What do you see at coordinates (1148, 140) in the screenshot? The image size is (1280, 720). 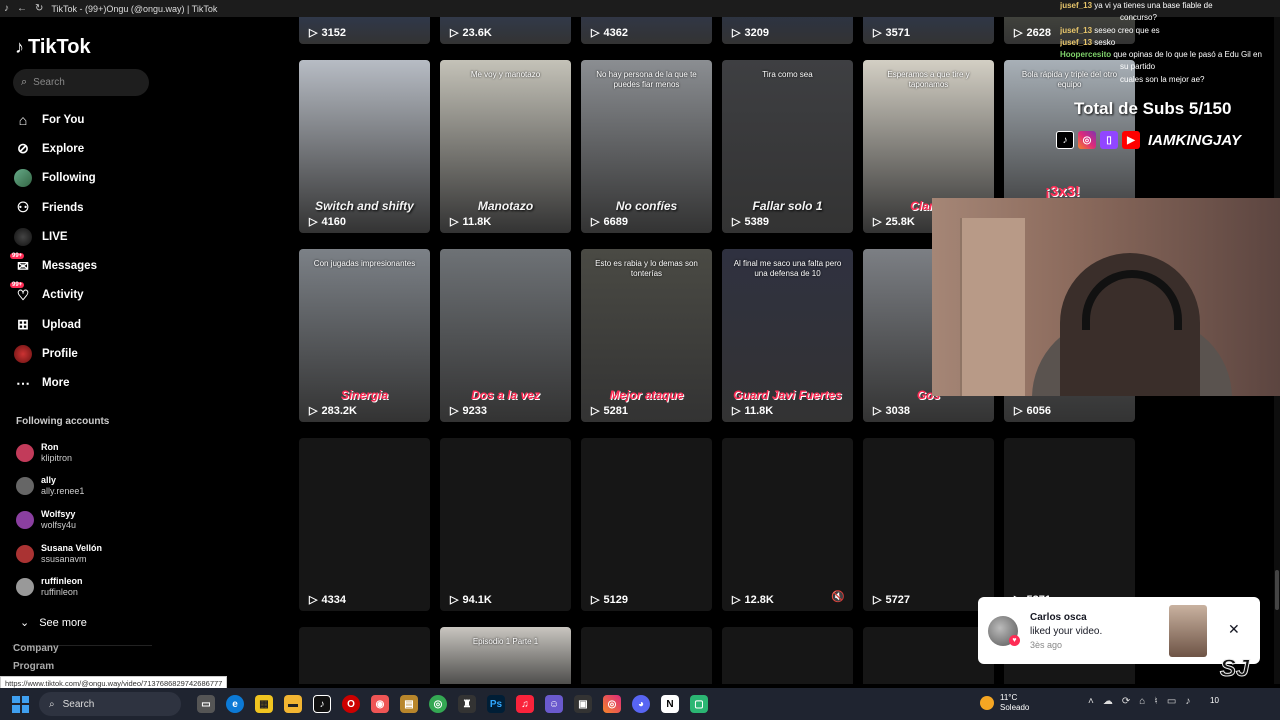 I see `social-icons-row: ♪ ◎ ▯ ▶ IAMKINGJAY` at bounding box center [1148, 140].